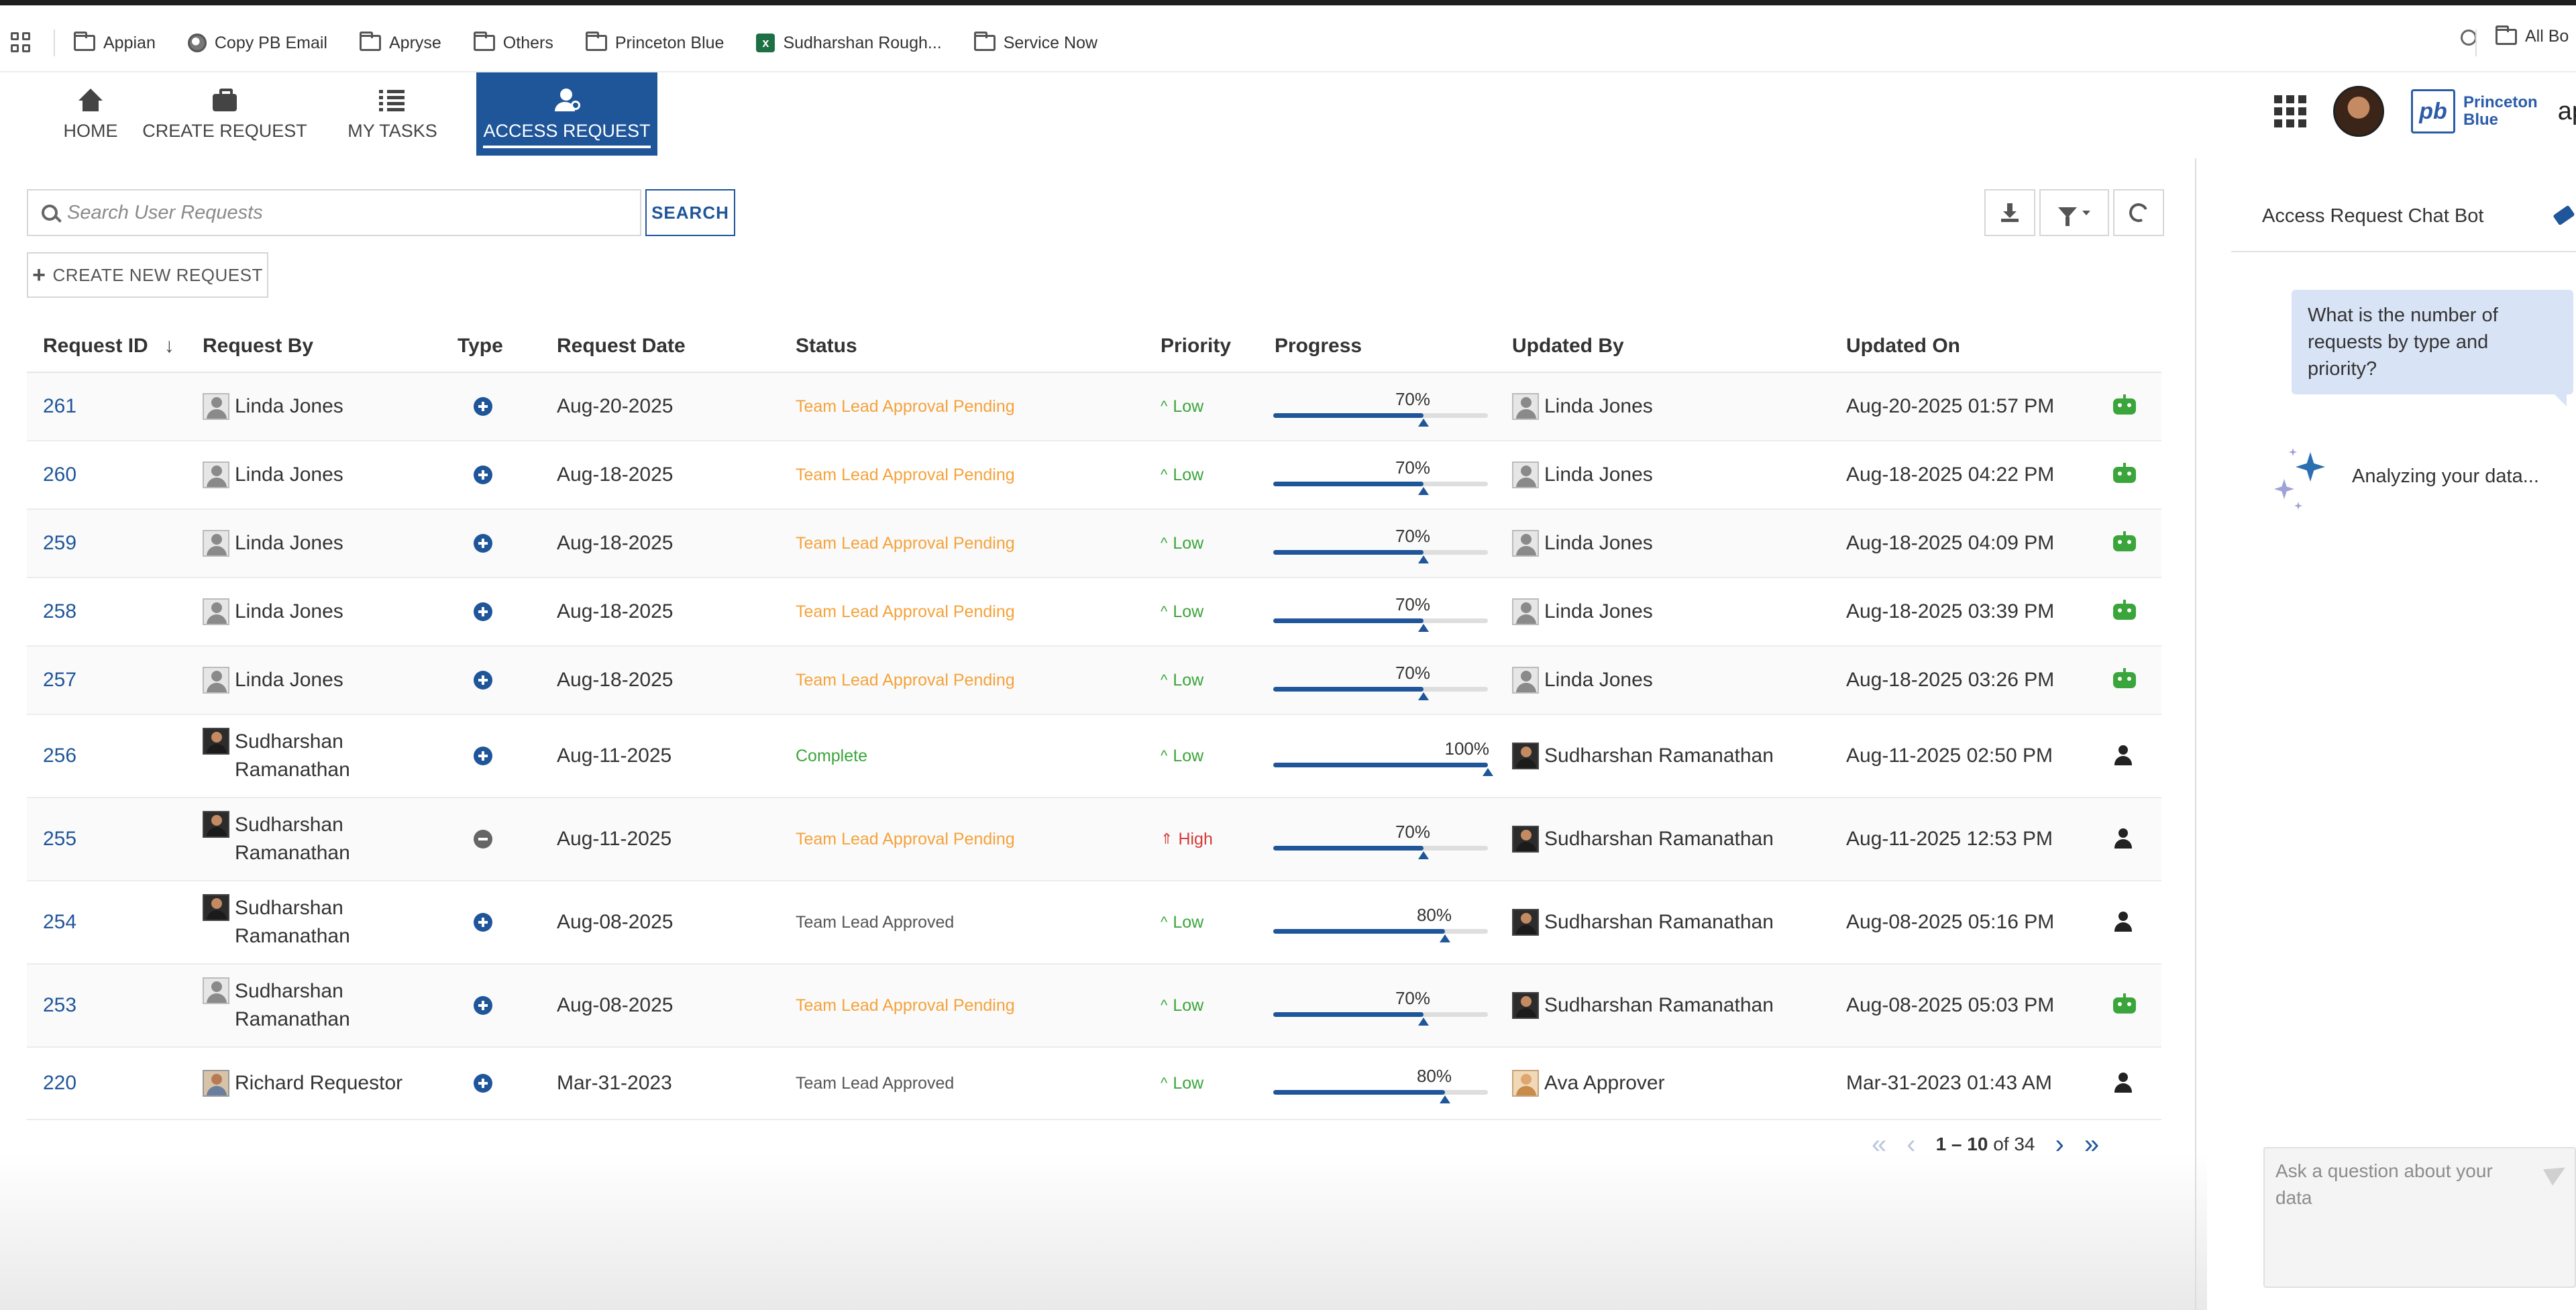 The width and height of the screenshot is (2576, 1310). Describe the element at coordinates (2358, 111) in the screenshot. I see `user-avatar` at that location.